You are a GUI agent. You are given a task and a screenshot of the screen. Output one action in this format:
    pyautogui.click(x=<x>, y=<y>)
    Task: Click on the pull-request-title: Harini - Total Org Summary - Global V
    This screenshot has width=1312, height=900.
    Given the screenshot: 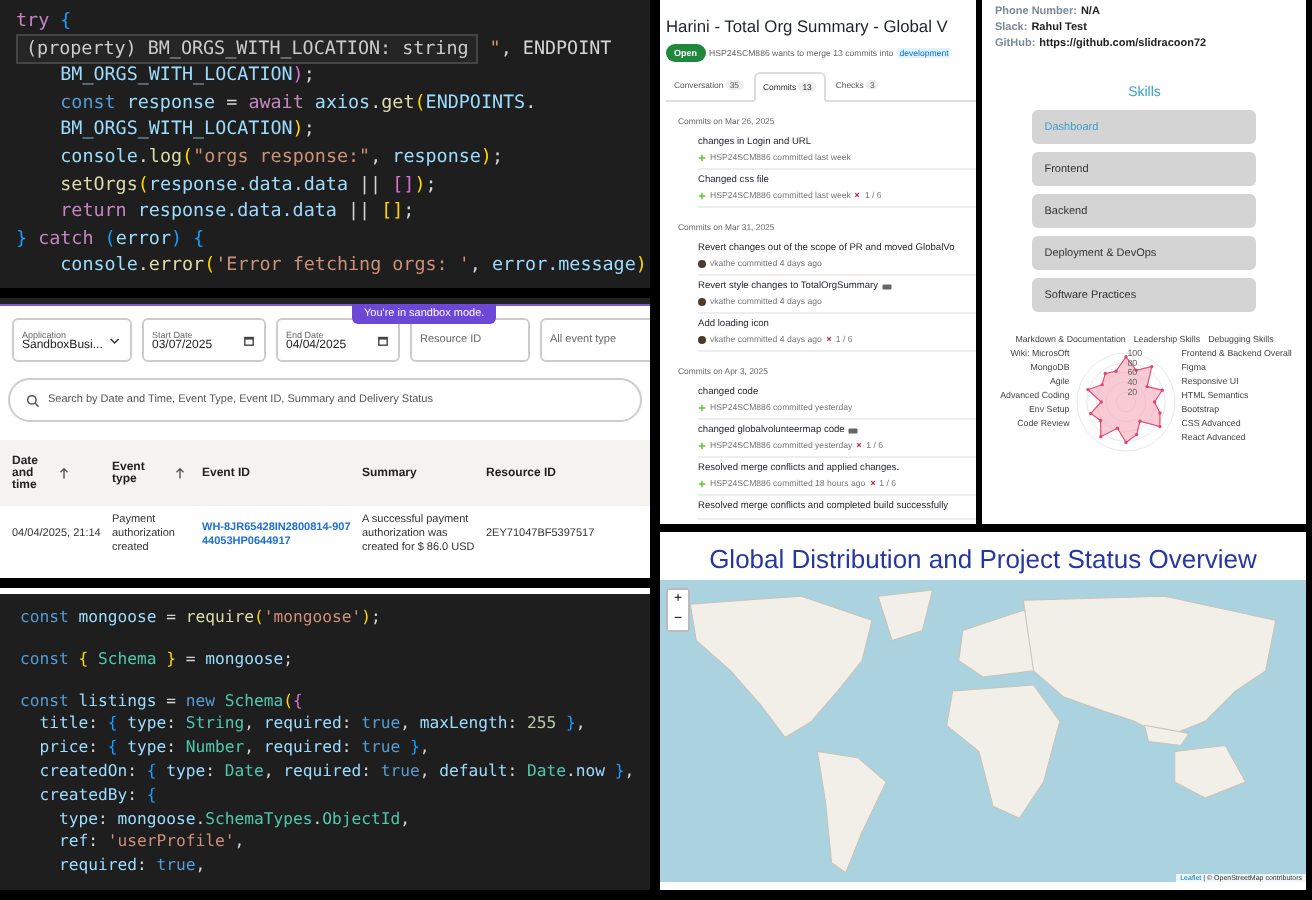 What is the action you would take?
    pyautogui.click(x=808, y=26)
    